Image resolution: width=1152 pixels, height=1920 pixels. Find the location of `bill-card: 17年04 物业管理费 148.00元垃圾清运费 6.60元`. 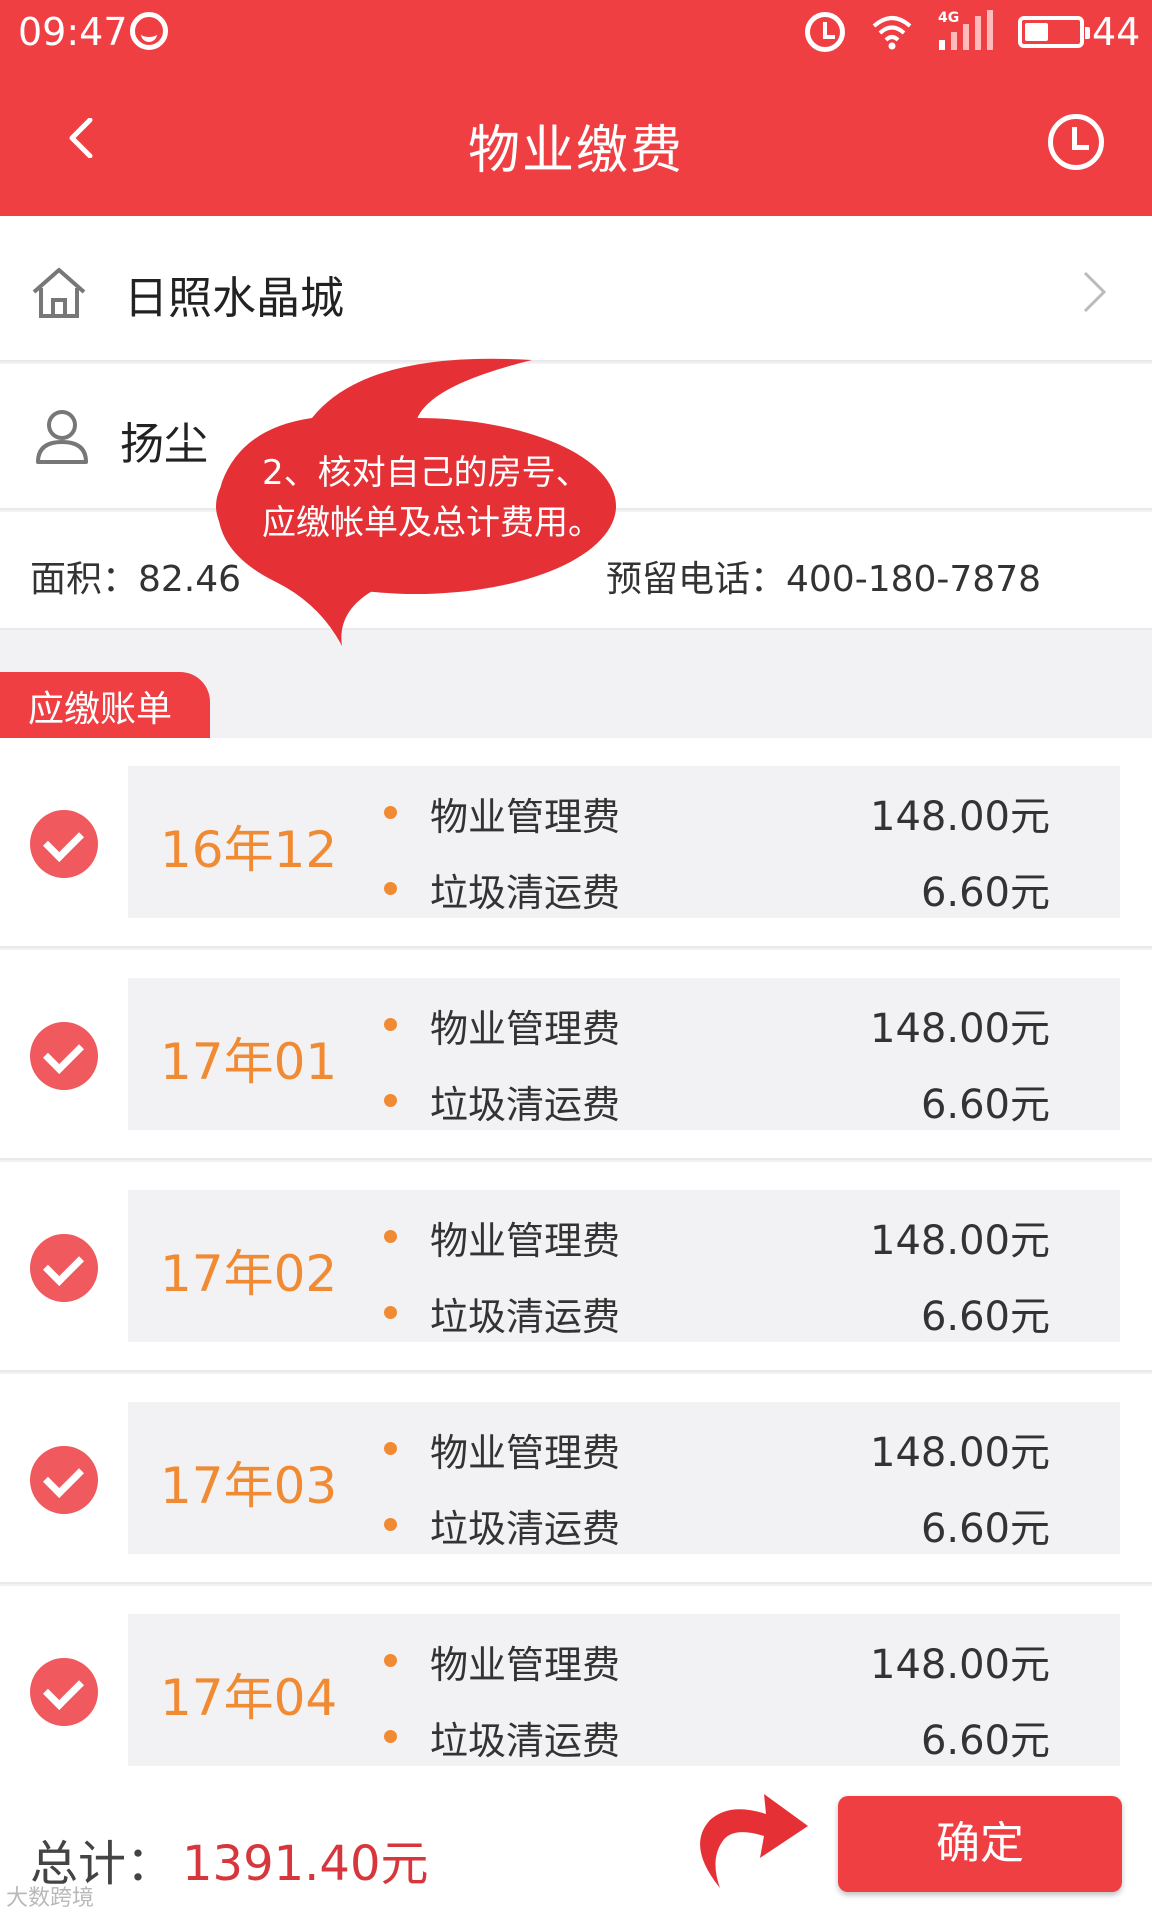

bill-card: 17年04 物业管理费 148.00元垃圾清运费 6.60元 is located at coordinates (624, 1690).